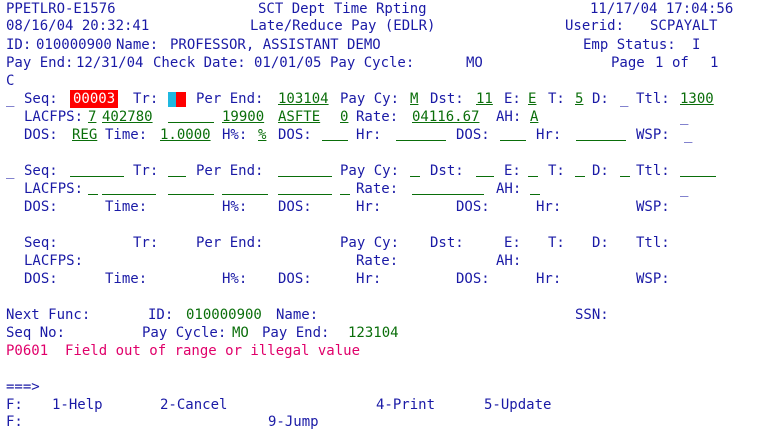 The image size is (760, 431). What do you see at coordinates (181, 99) in the screenshot?
I see `tr-field` at bounding box center [181, 99].